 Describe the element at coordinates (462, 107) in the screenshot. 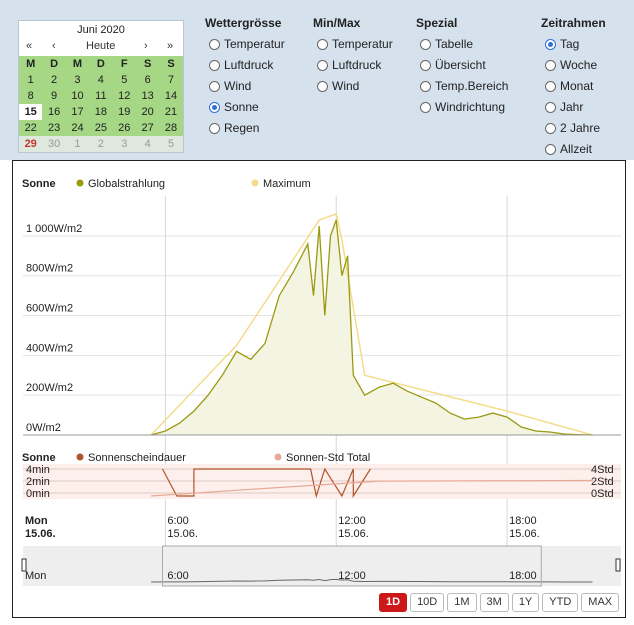

I see `radio-option: Windrichtung` at that location.